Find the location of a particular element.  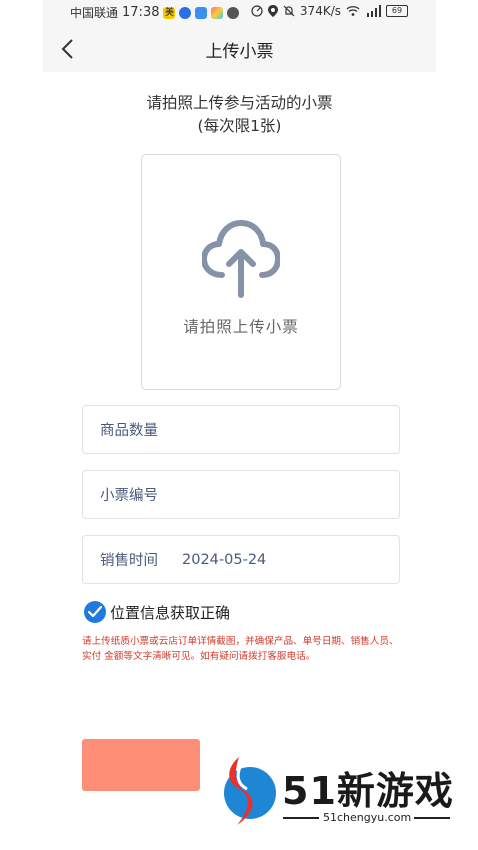

submit-button is located at coordinates (141, 765).